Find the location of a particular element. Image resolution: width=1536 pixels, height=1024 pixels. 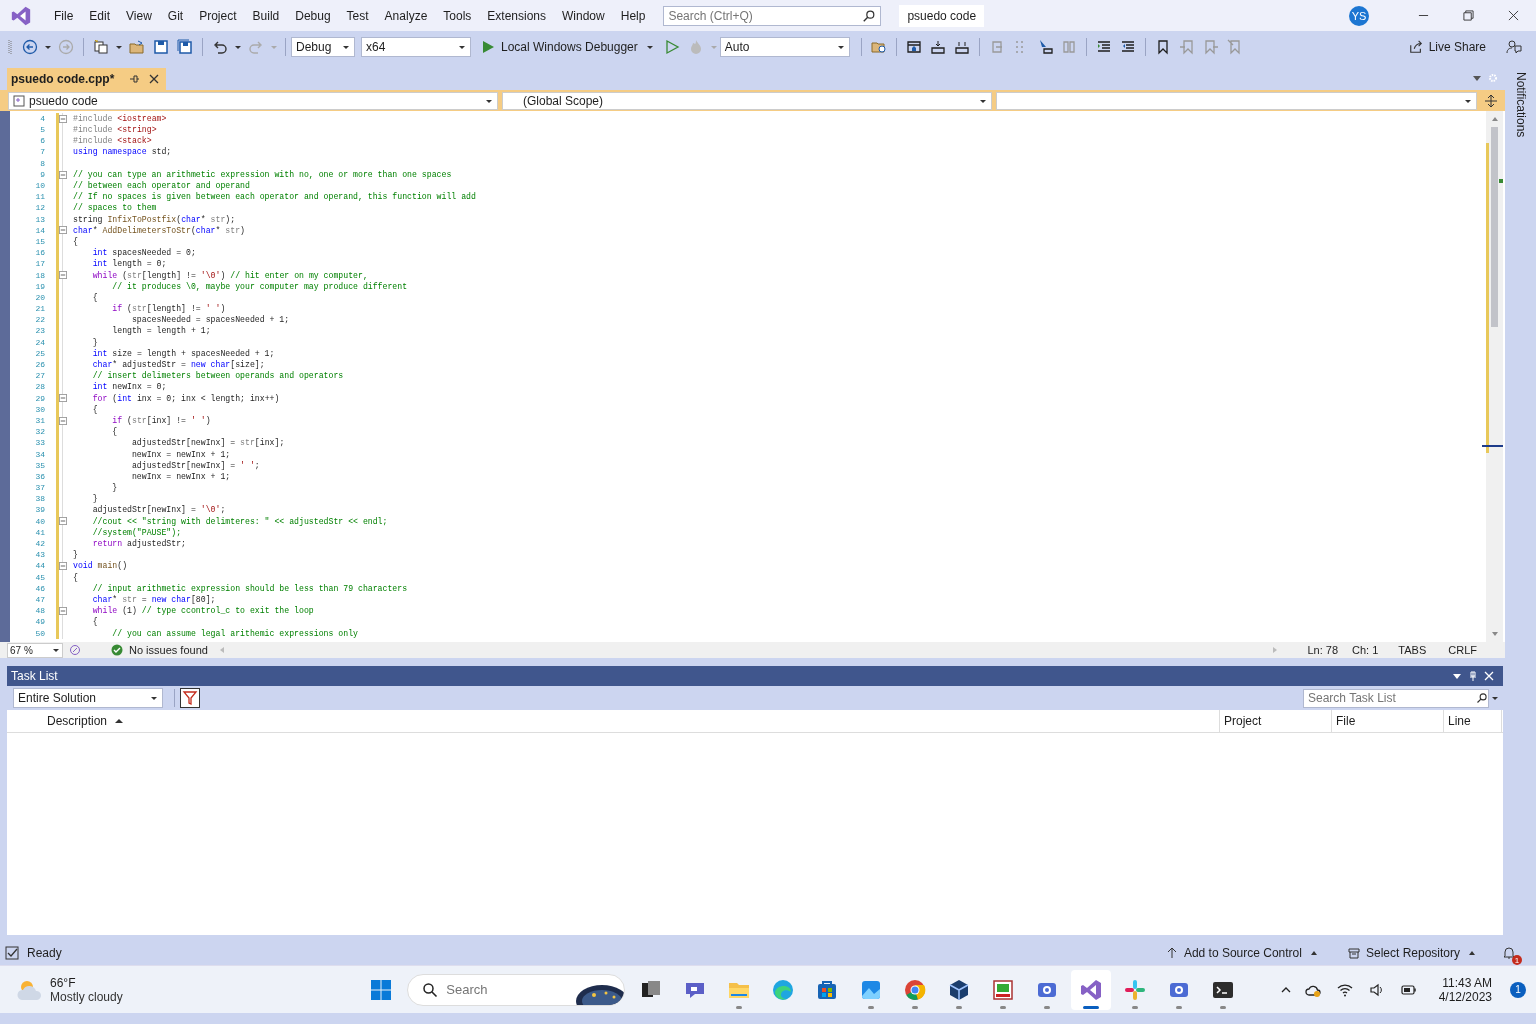

add-to-source-control-button: Add to Source Control is located at coordinates (1242, 953).